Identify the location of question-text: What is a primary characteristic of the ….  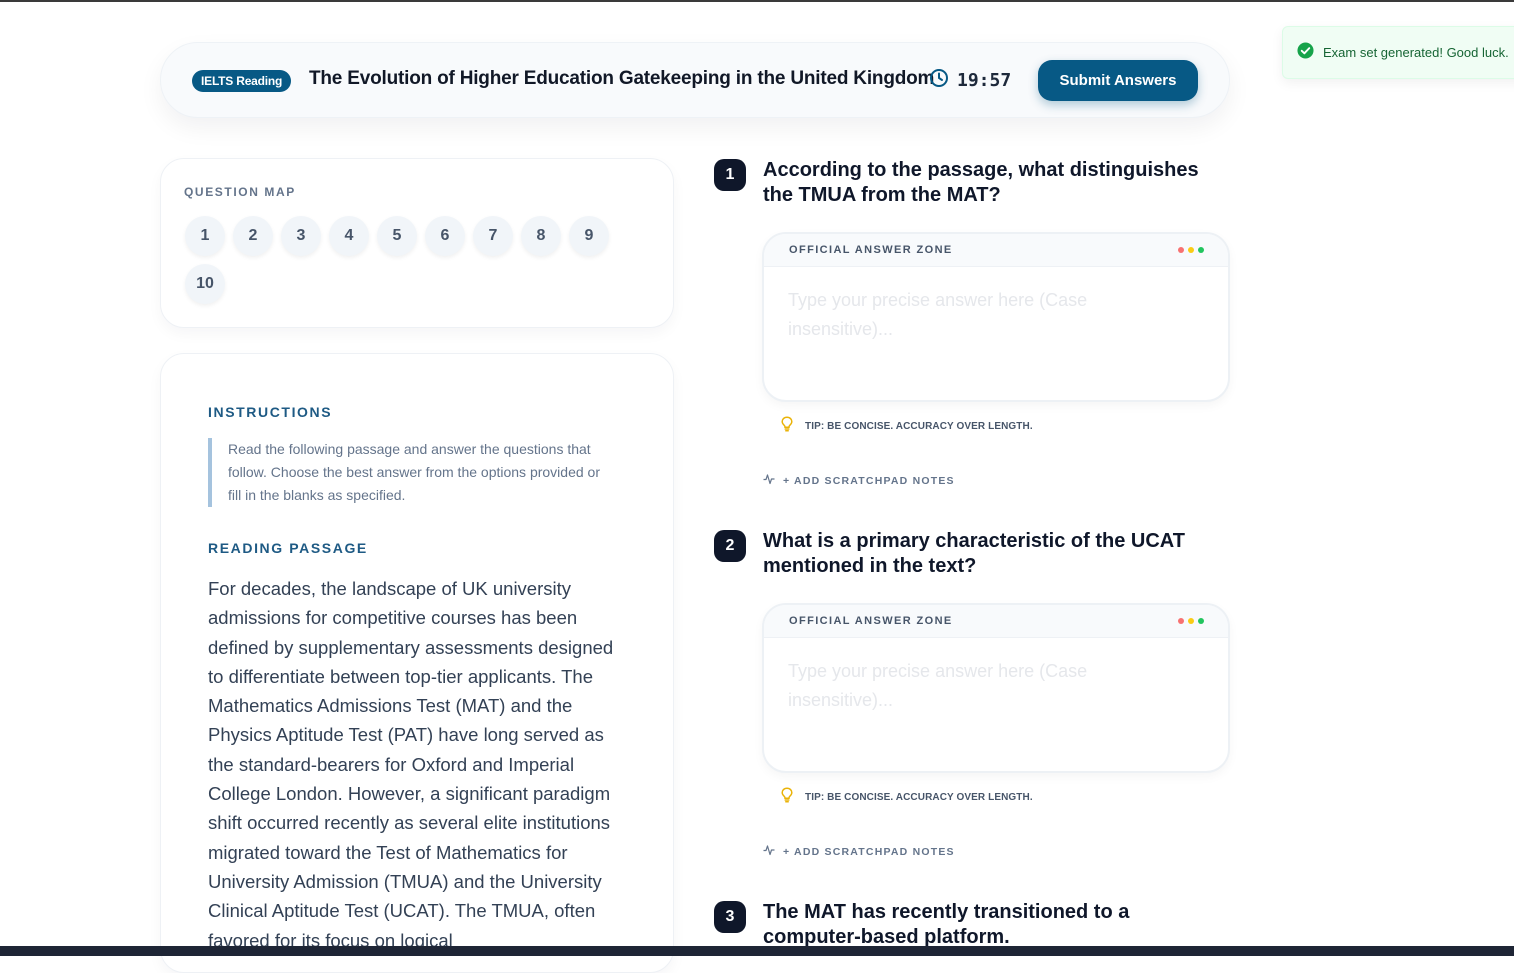
(974, 553).